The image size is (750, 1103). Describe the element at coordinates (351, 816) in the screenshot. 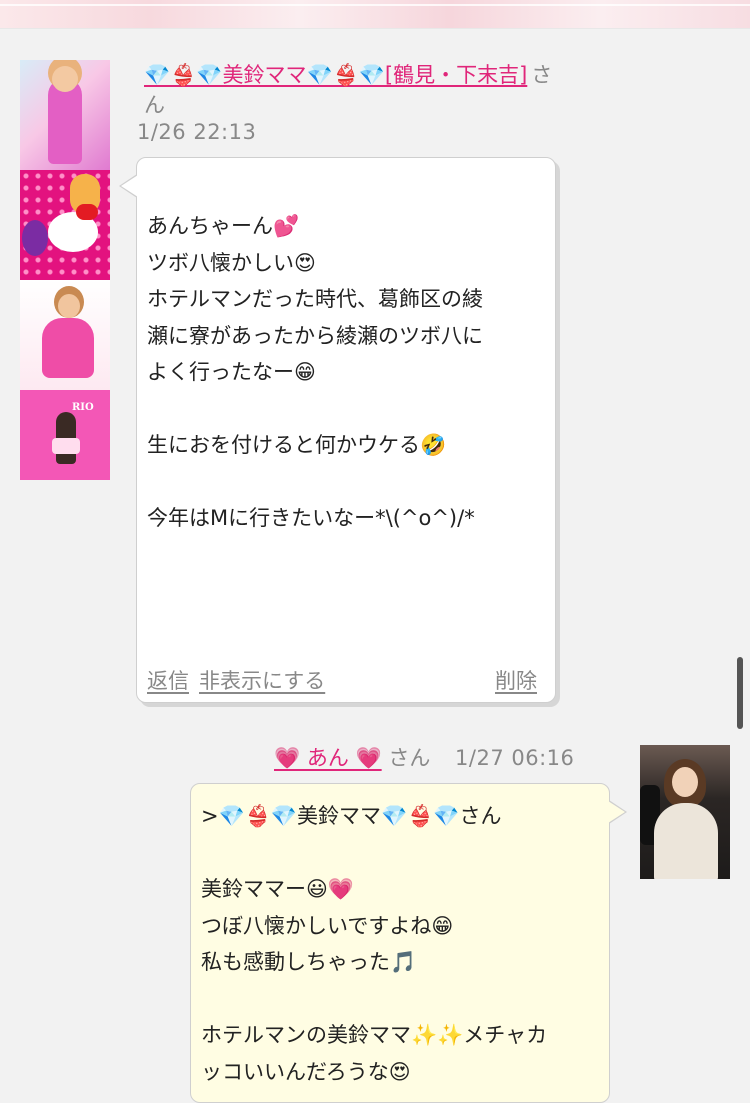

I see `comment-line: >💎👙💎美鈴ママ💎👙💎さん` at that location.